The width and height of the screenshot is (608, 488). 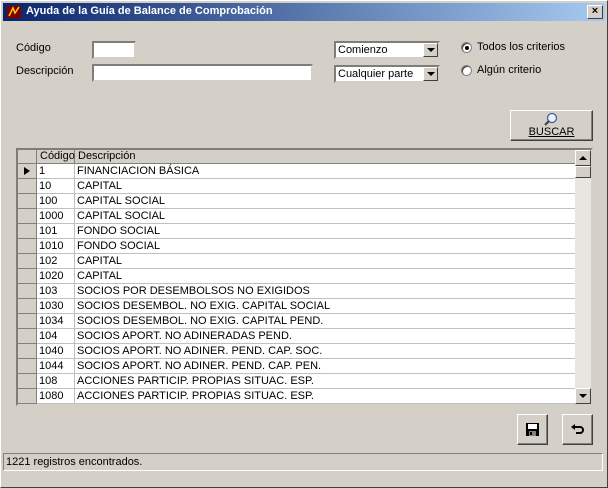 What do you see at coordinates (376, 74) in the screenshot?
I see `match-scope-value: Cualquier parte` at bounding box center [376, 74].